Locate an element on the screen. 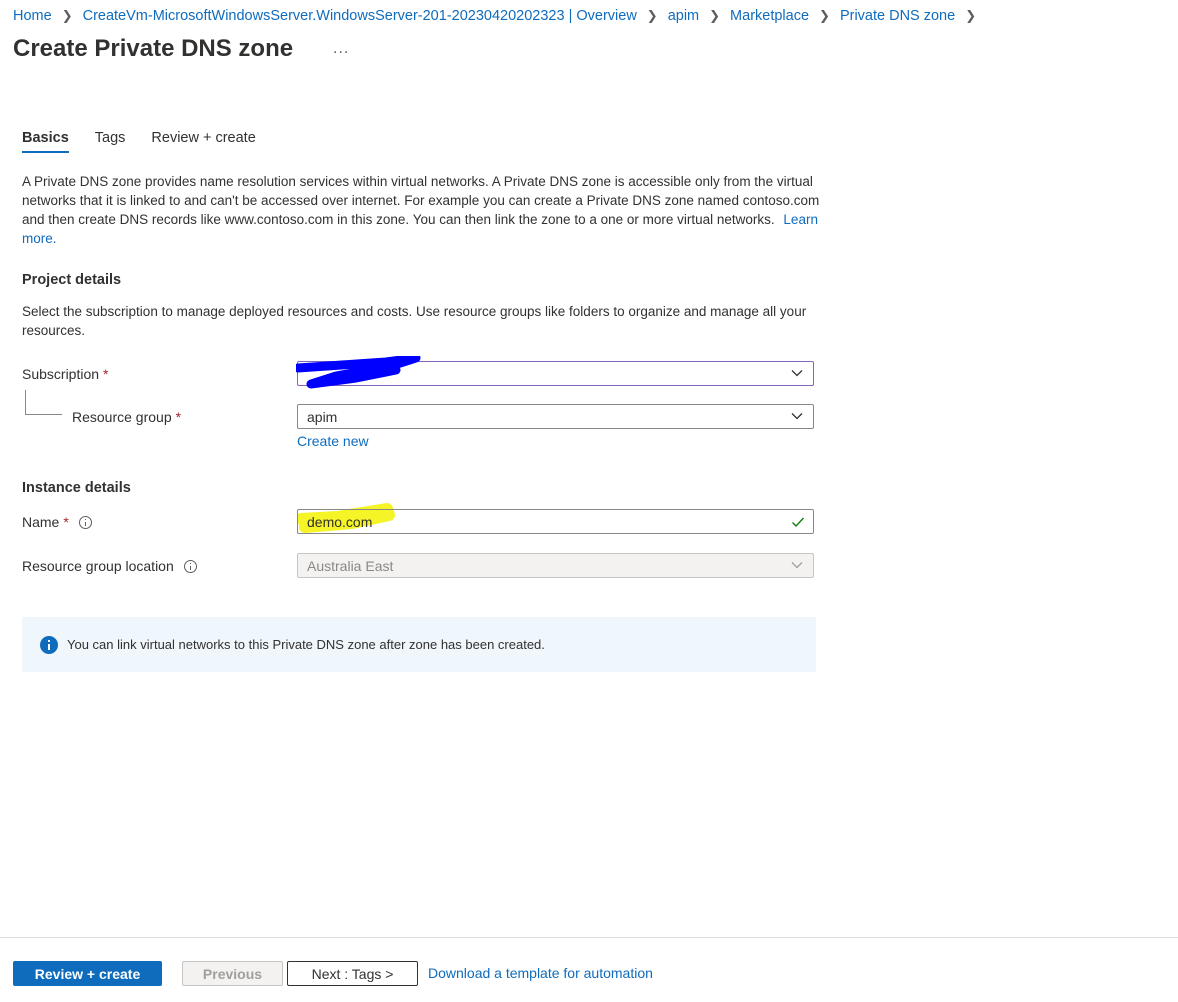 The height and width of the screenshot is (1002, 1178). location-label: Resource group location is located at coordinates (109, 566).